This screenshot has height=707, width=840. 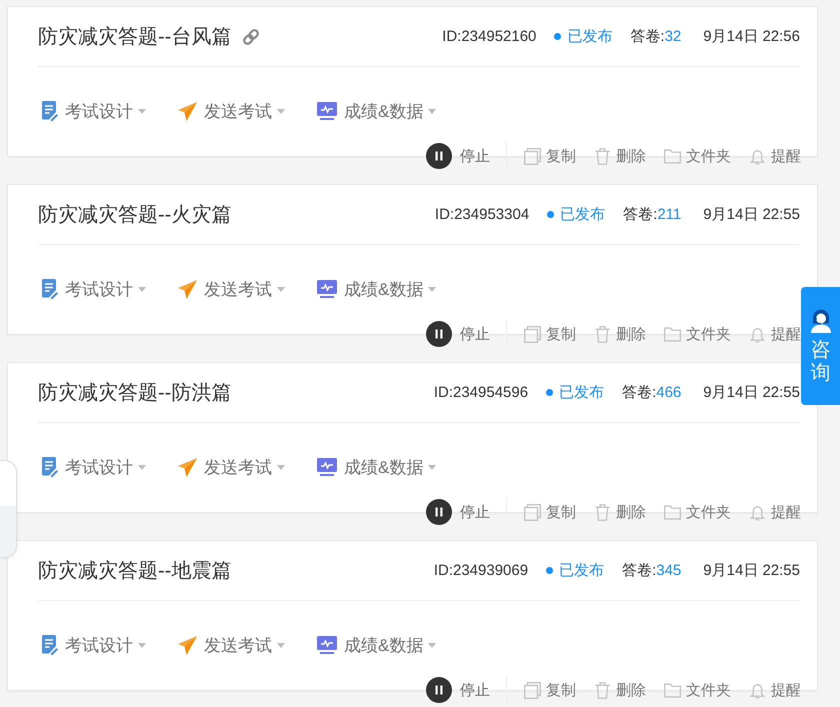 I want to click on responses-count: 466, so click(x=669, y=392).